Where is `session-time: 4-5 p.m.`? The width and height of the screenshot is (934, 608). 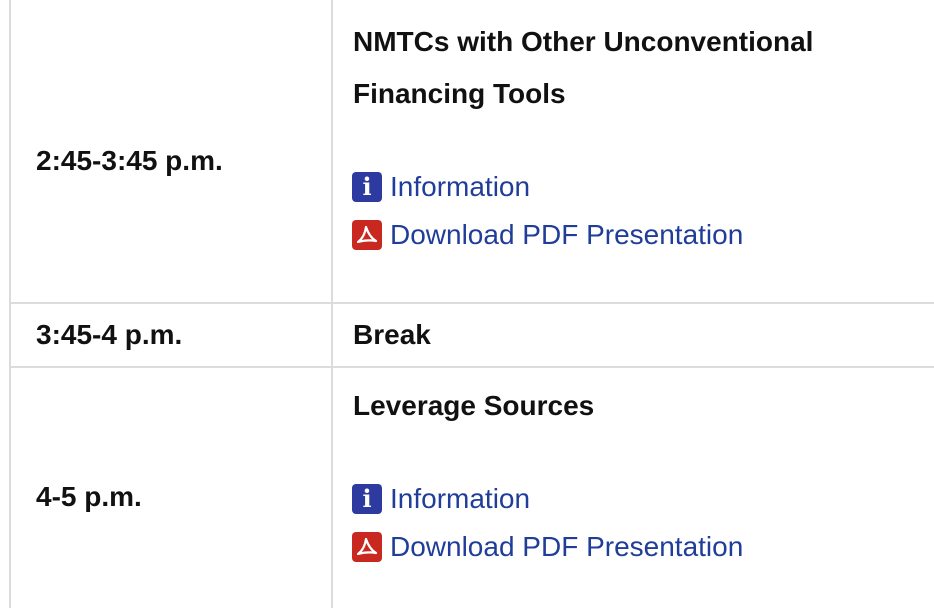
session-time: 4-5 p.m. is located at coordinates (89, 496).